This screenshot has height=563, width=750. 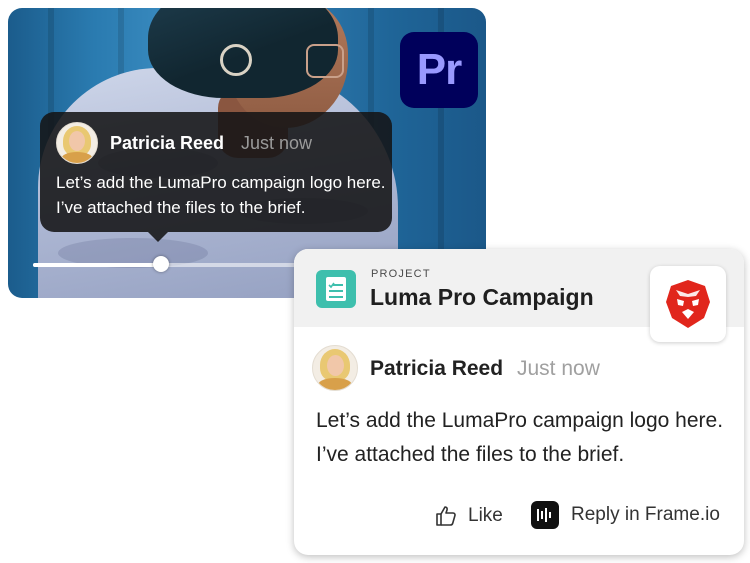 What do you see at coordinates (401, 274) in the screenshot?
I see `project-kicker: PROJECT` at bounding box center [401, 274].